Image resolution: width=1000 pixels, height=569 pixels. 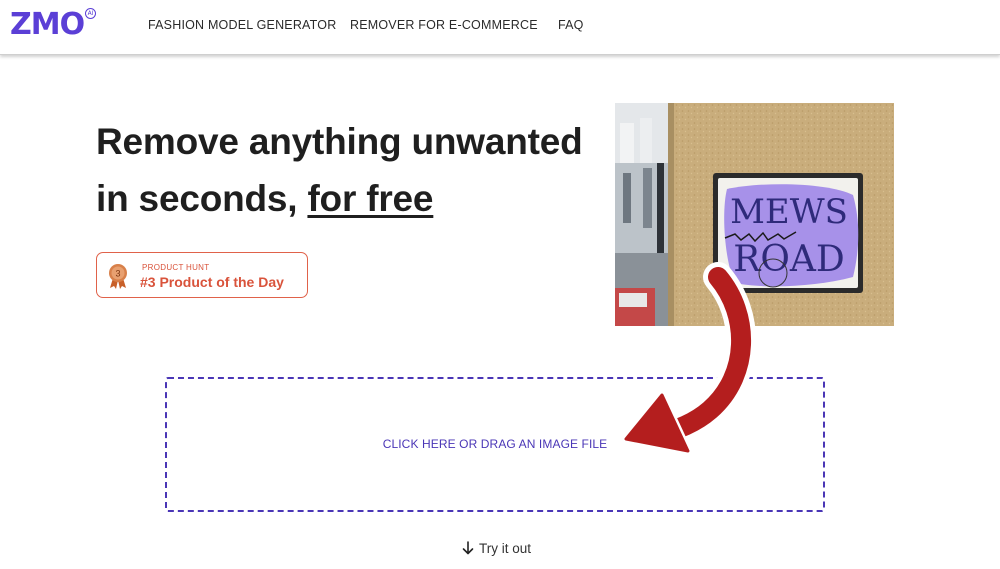 What do you see at coordinates (468, 548) in the screenshot?
I see `arrow-down-icon` at bounding box center [468, 548].